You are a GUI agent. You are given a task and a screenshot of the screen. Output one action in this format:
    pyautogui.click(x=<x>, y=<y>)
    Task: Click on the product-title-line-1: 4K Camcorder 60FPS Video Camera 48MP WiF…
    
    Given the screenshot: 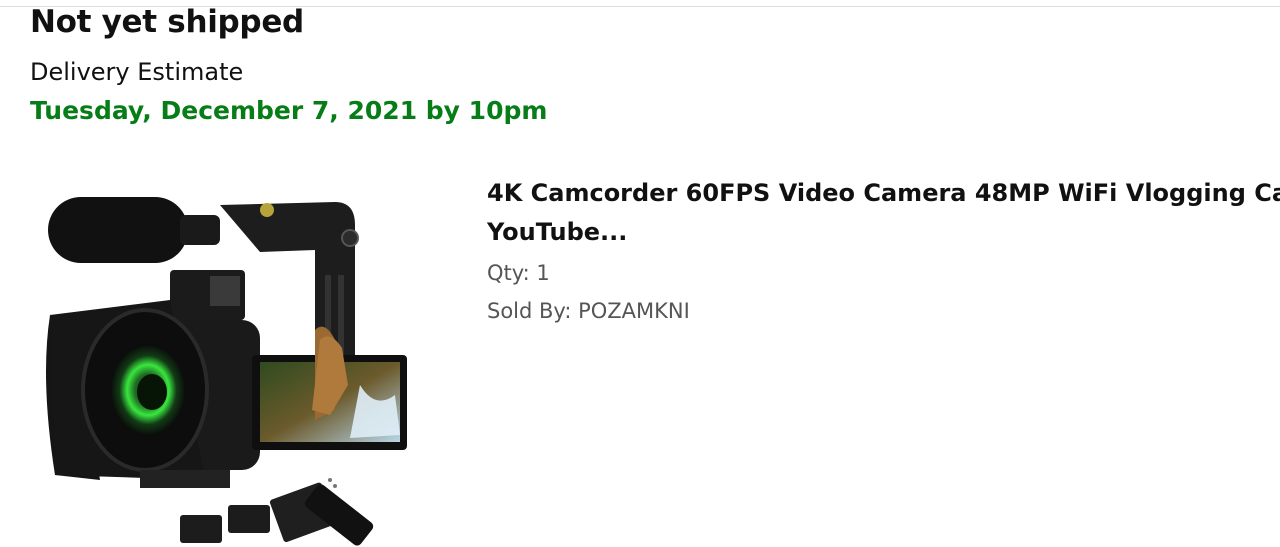 What is the action you would take?
    pyautogui.click(x=883, y=193)
    